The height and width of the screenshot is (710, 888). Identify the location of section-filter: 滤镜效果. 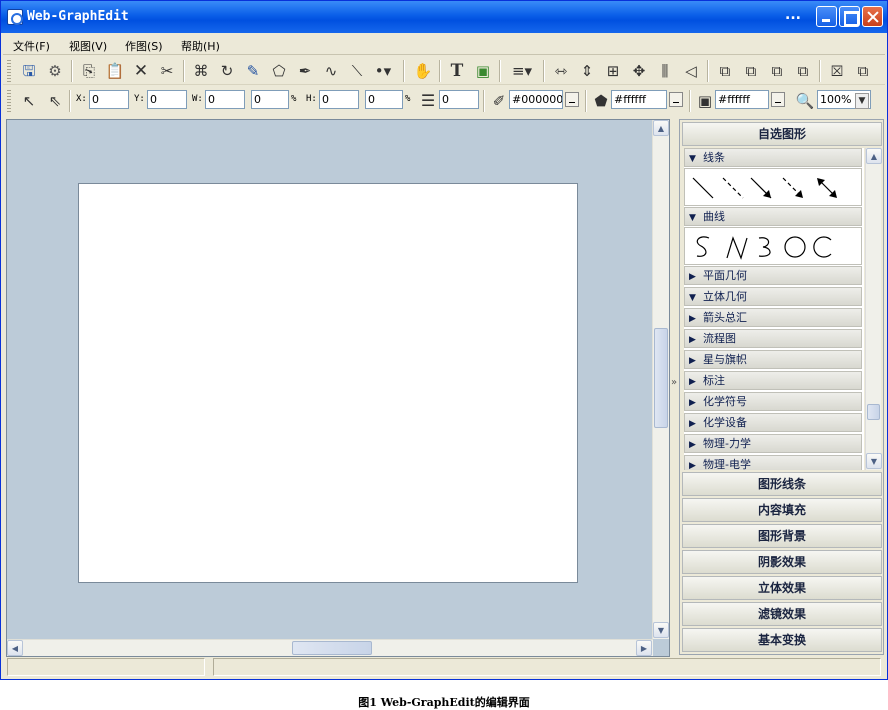
(782, 614).